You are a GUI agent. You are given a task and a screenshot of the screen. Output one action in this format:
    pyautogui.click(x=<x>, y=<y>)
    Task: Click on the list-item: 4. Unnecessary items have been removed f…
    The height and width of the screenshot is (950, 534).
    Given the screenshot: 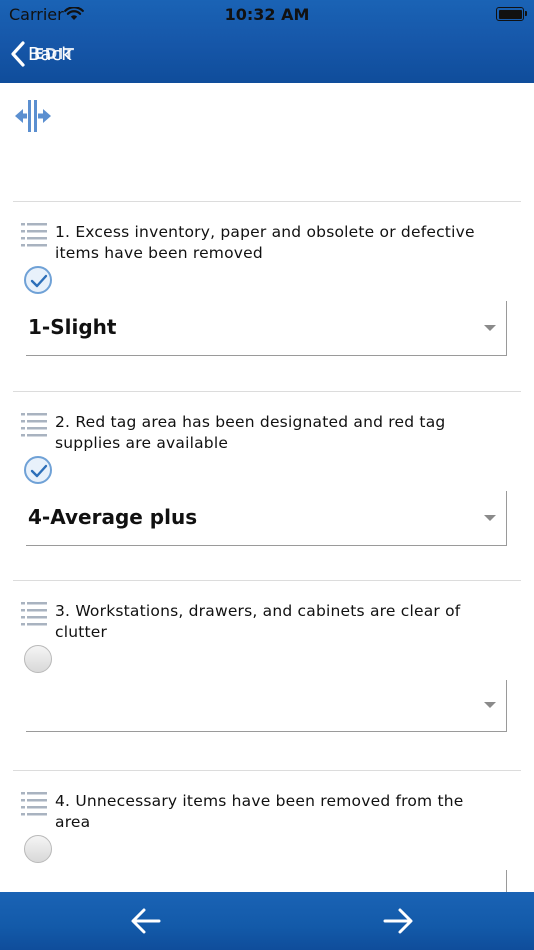 What is the action you would take?
    pyautogui.click(x=267, y=831)
    